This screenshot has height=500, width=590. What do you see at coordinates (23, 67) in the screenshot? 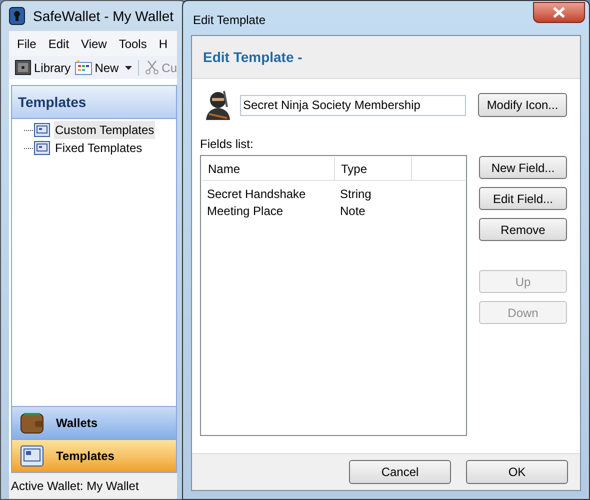
I see `safe-icon` at bounding box center [23, 67].